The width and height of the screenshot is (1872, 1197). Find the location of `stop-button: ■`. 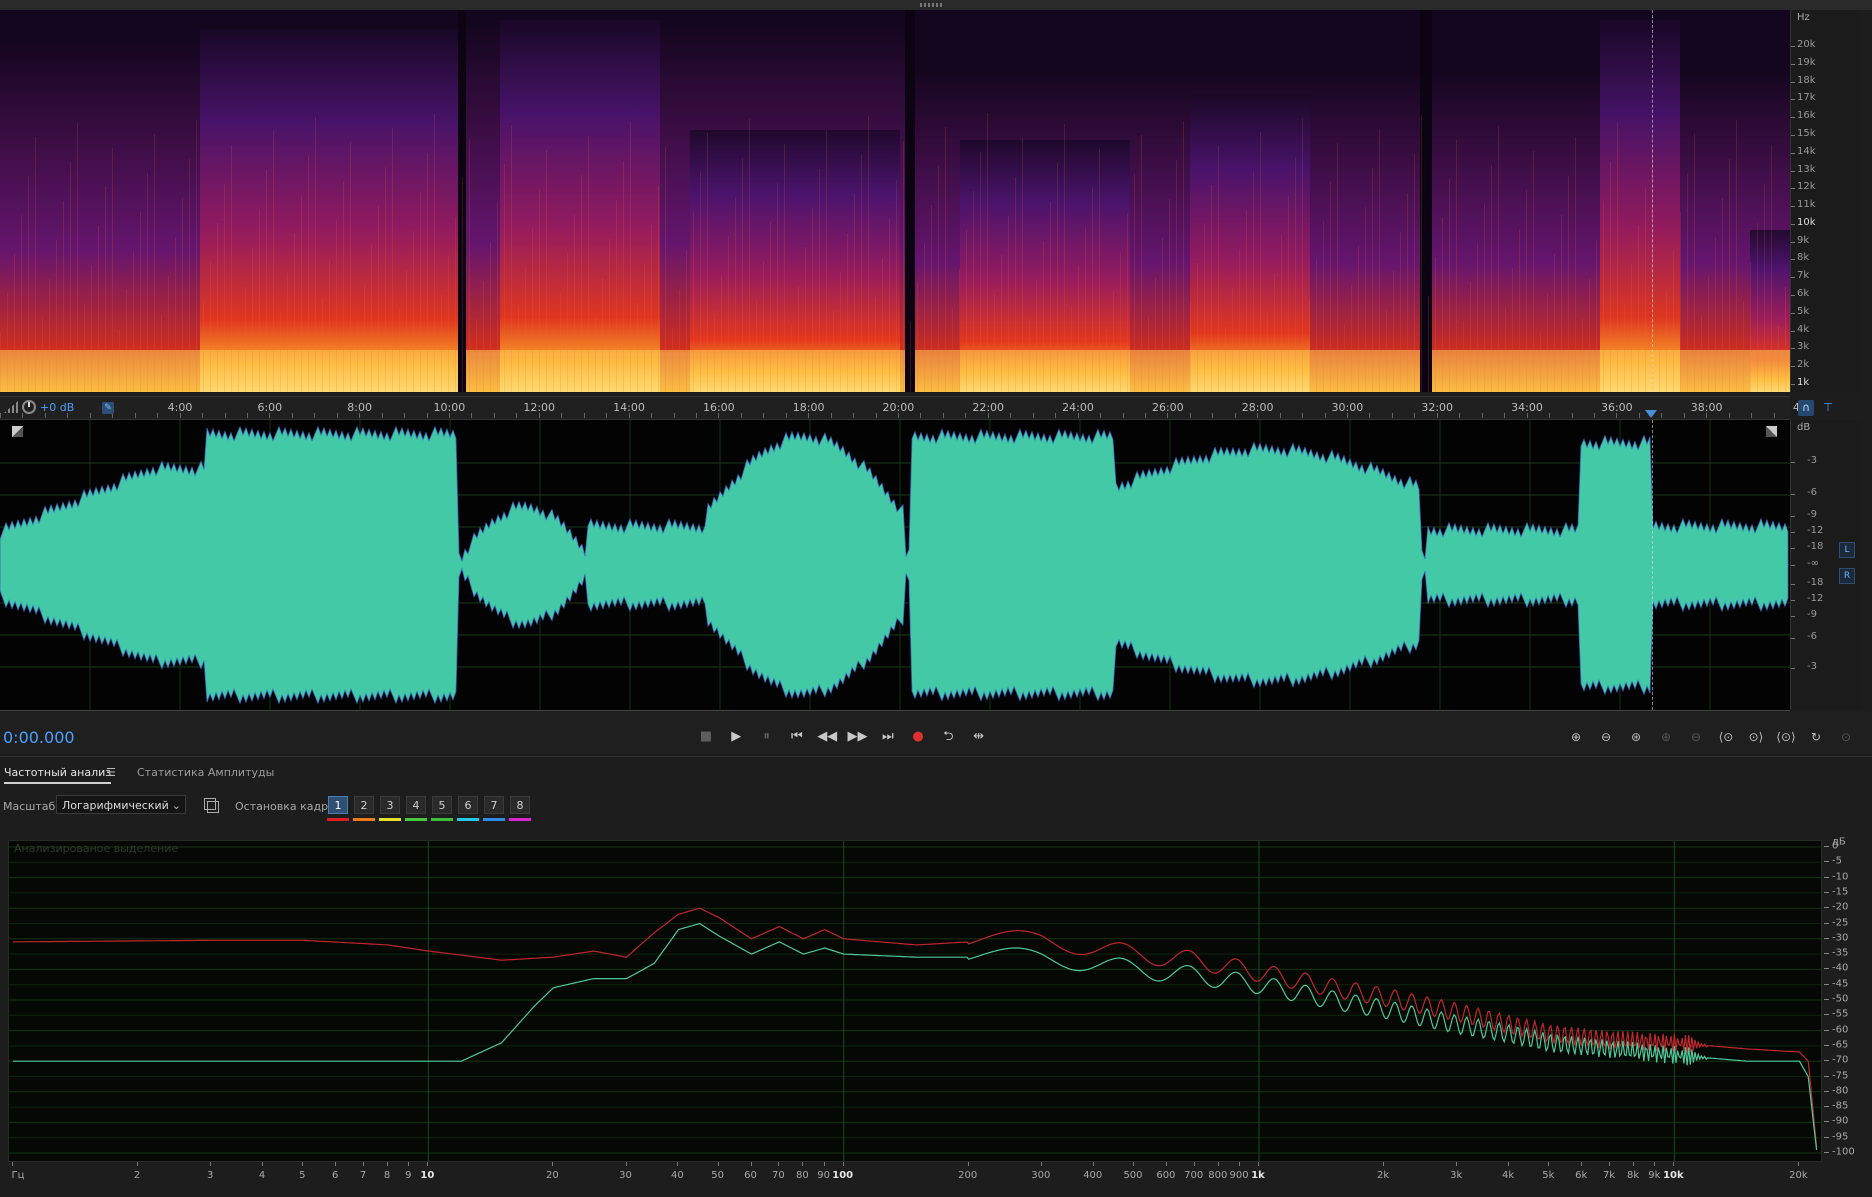

stop-button: ■ is located at coordinates (706, 737).